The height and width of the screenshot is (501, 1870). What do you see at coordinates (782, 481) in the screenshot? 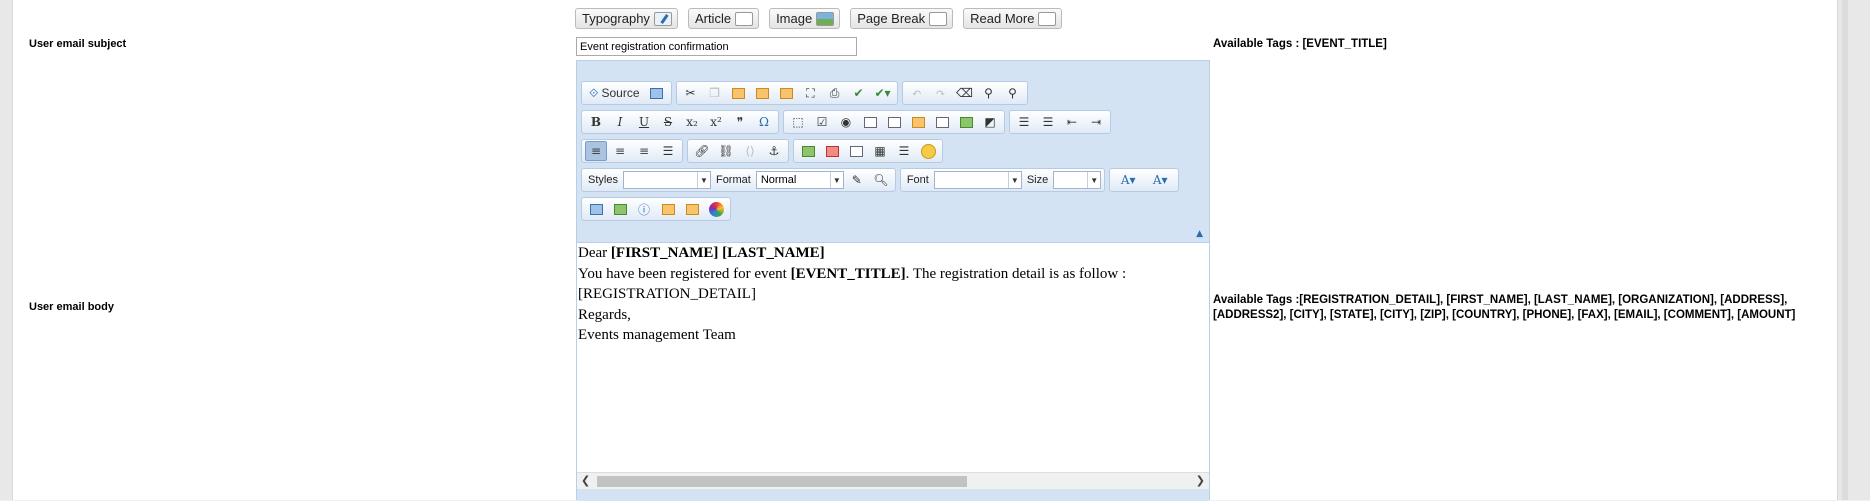
I see `scrollbar-thumb` at bounding box center [782, 481].